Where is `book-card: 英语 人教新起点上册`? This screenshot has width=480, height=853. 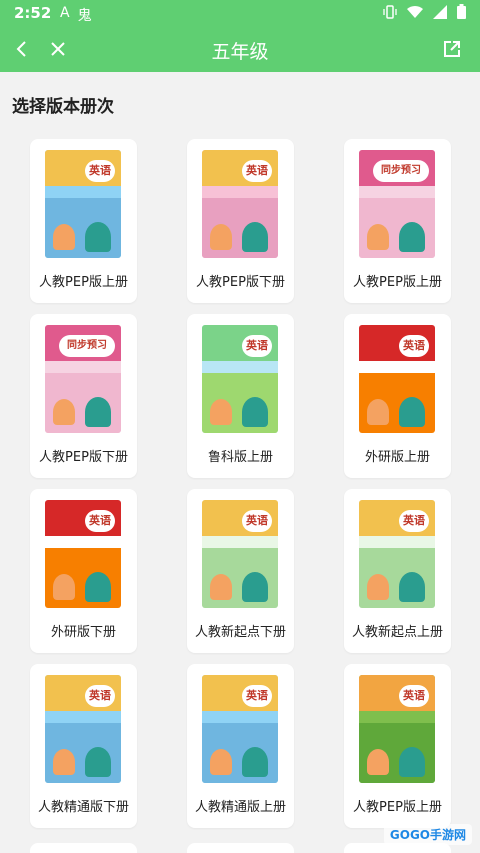
book-card: 英语 人教新起点上册 is located at coordinates (397, 571).